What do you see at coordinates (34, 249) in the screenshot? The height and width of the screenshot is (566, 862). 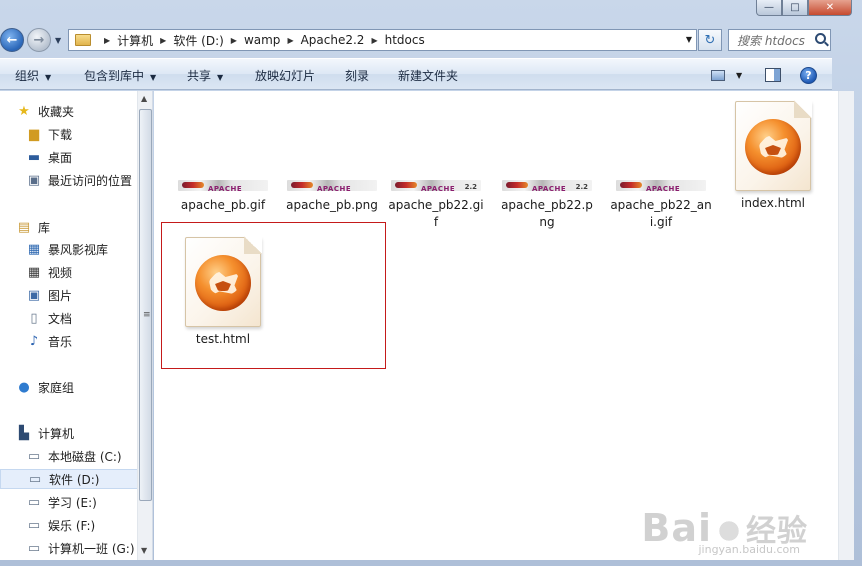 I see `video-library-icon: ▦` at bounding box center [34, 249].